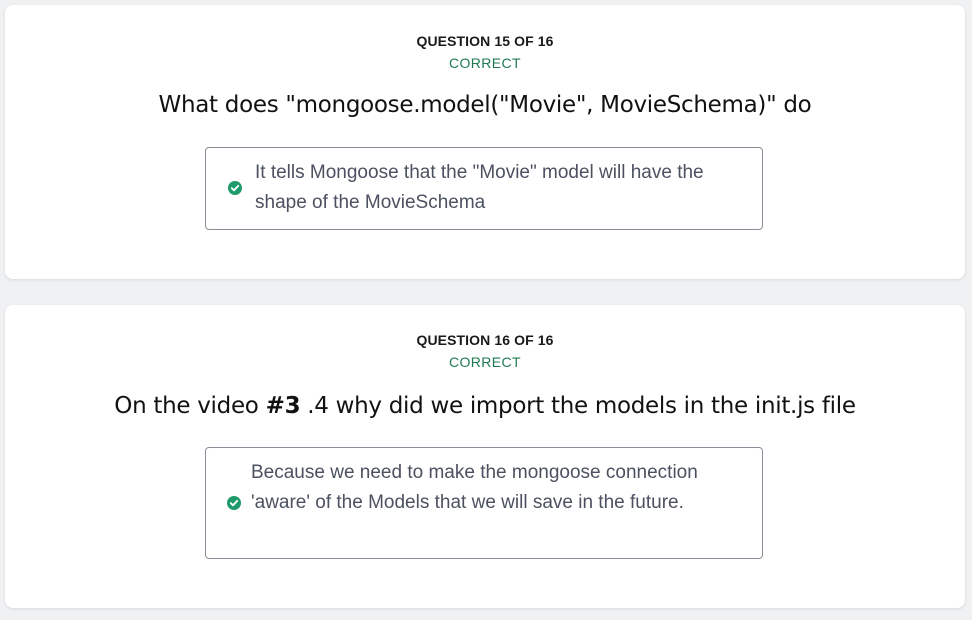 Image resolution: width=972 pixels, height=620 pixels. I want to click on question-counter: QUESTION 16 OF 16, so click(485, 340).